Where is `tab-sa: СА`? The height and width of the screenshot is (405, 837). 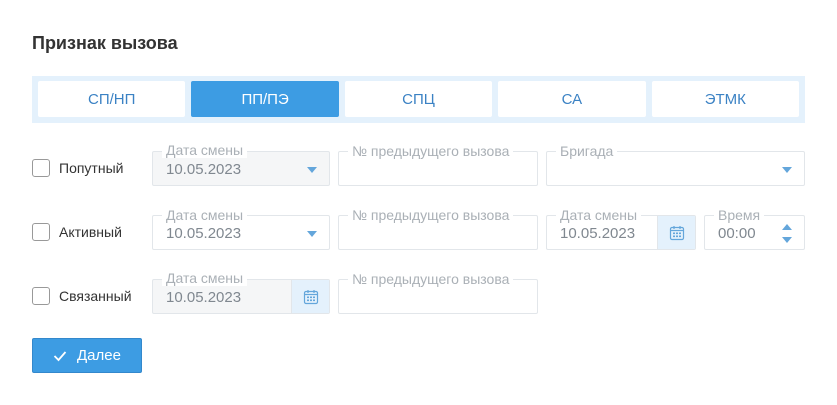
tab-sa: СА is located at coordinates (572, 99).